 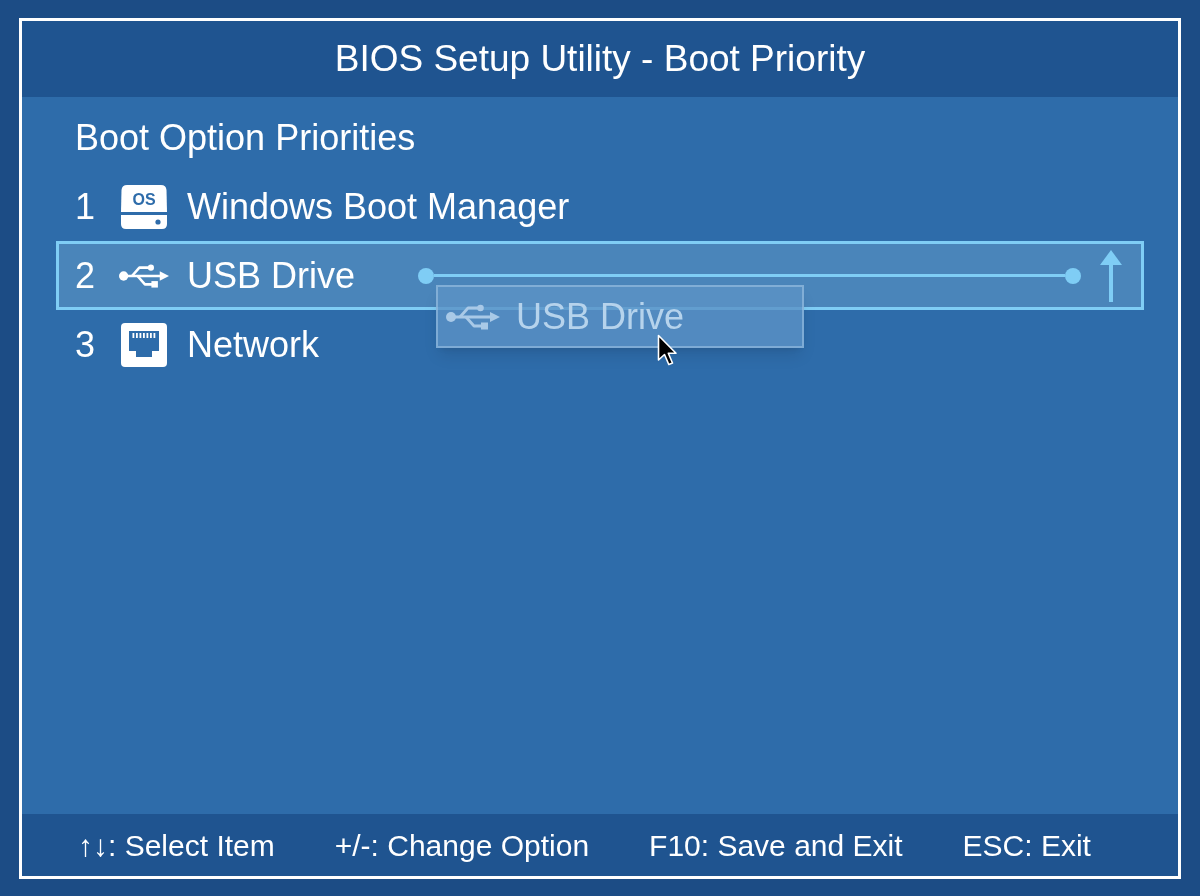 I want to click on boot-option: 3 Network, so click(x=191, y=344).